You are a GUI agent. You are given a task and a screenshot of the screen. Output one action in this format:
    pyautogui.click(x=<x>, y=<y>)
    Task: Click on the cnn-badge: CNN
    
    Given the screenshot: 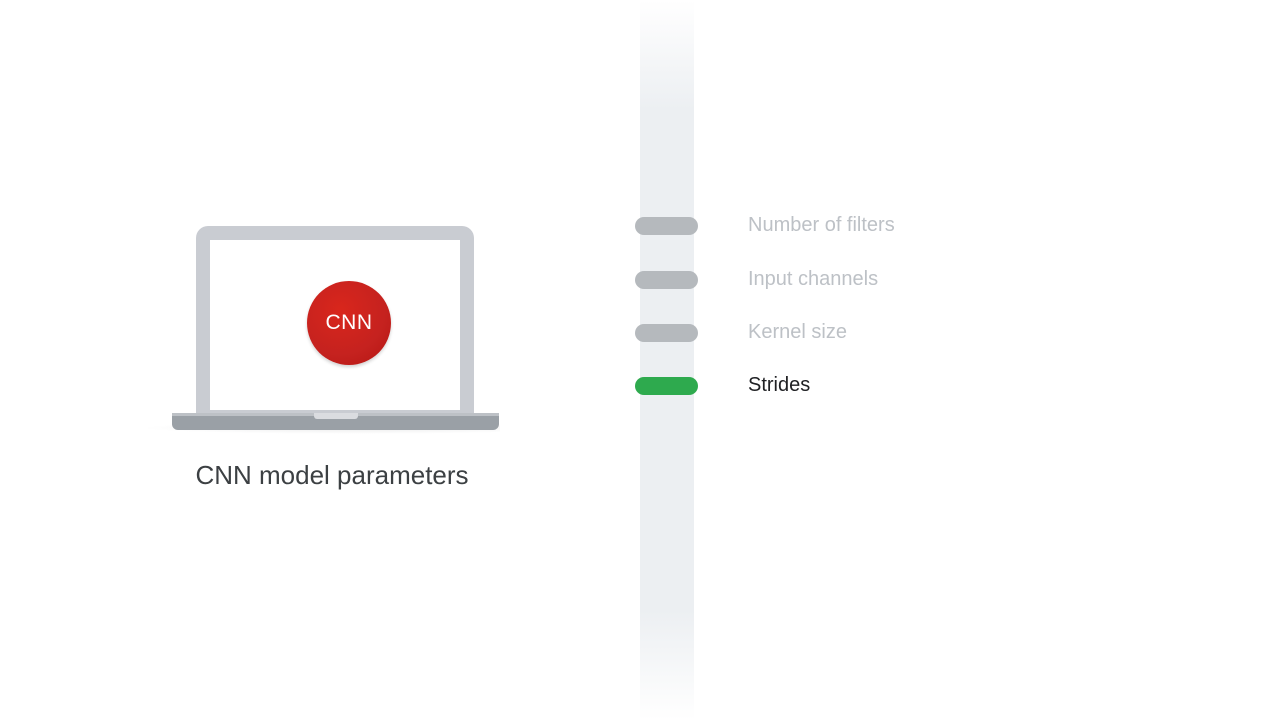 What is the action you would take?
    pyautogui.click(x=349, y=323)
    